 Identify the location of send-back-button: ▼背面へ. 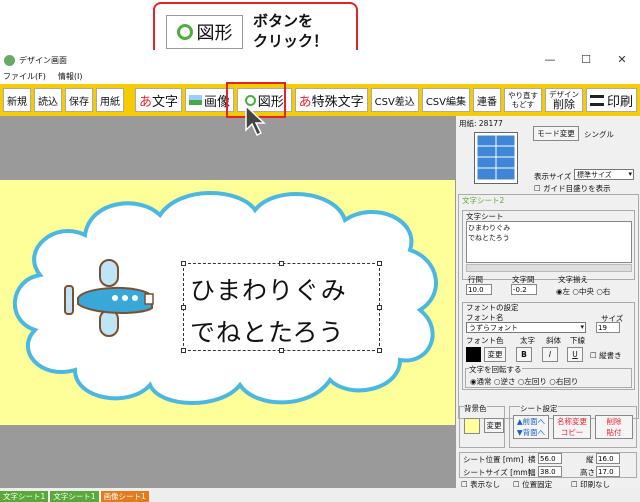
(531, 432).